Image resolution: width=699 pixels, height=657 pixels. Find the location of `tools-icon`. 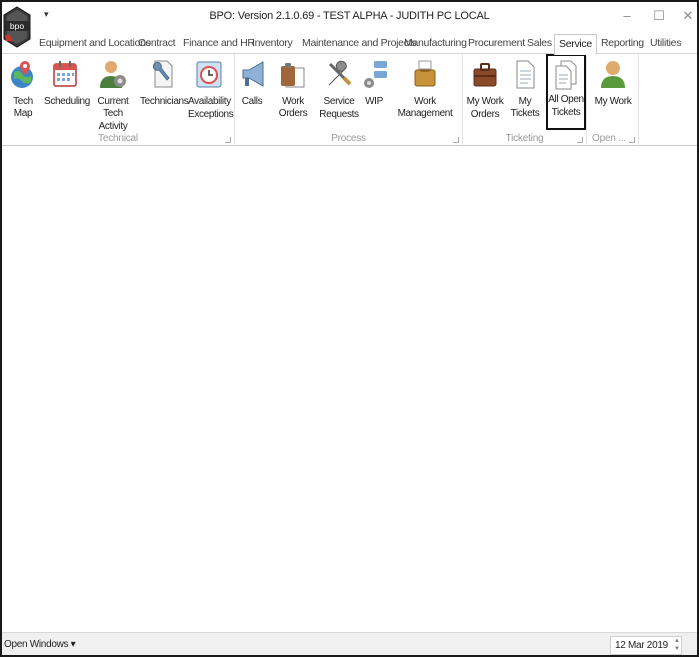

tools-icon is located at coordinates (340, 73).